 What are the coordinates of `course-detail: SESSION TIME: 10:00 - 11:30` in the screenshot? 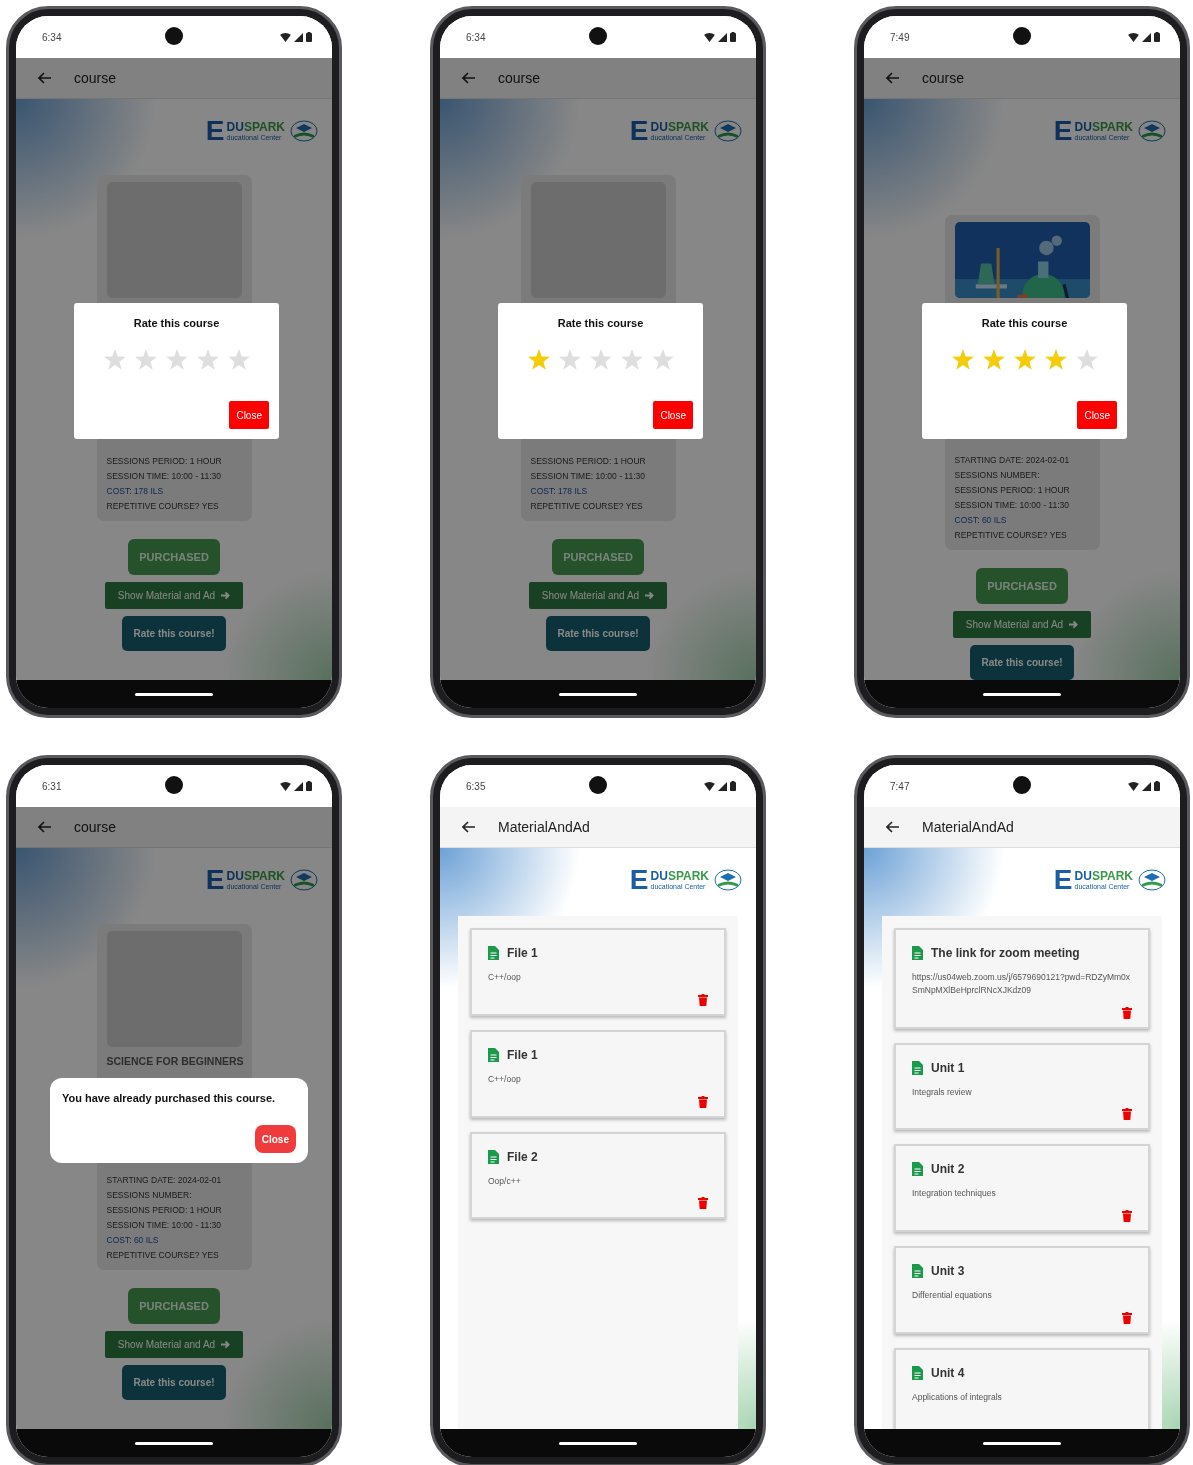 It's located at (1012, 505).